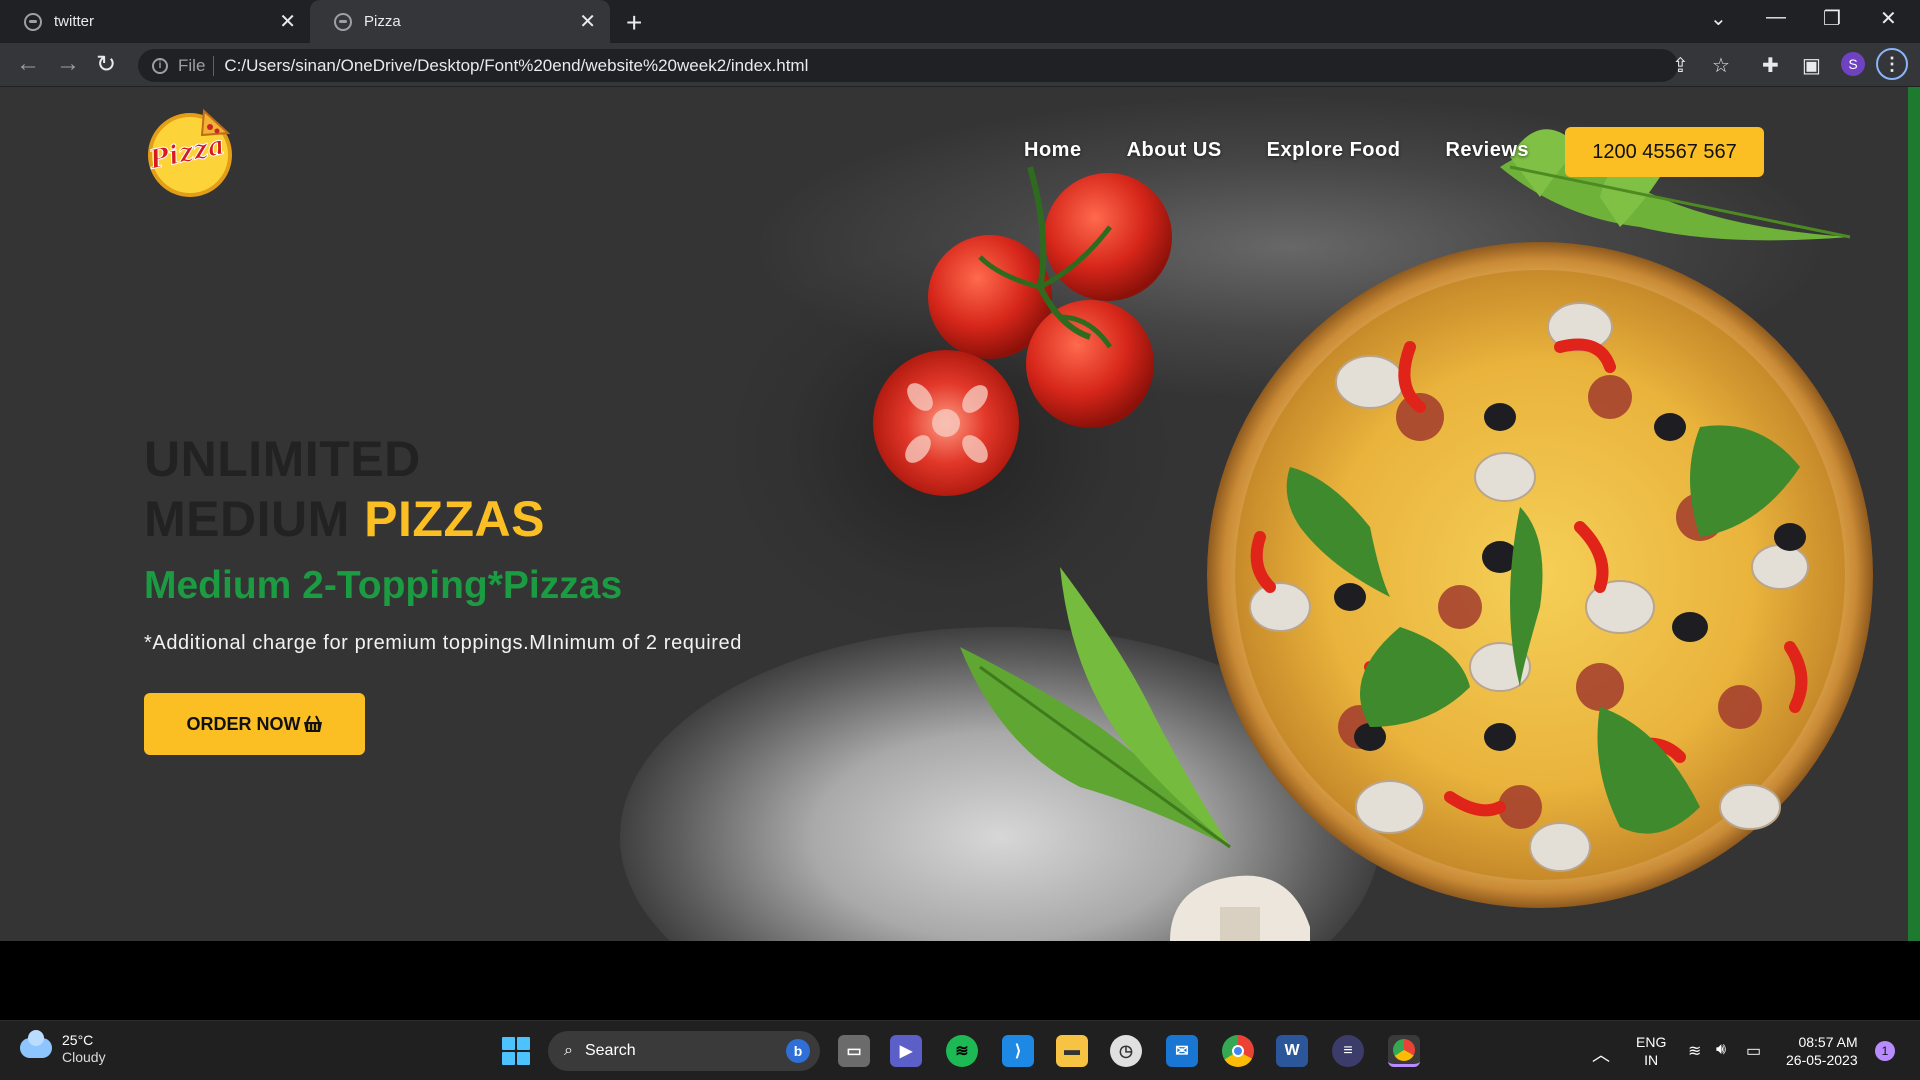  What do you see at coordinates (344, 489) in the screenshot?
I see `hero-headline: UNLIMITED MEDIUM PIZZAS` at bounding box center [344, 489].